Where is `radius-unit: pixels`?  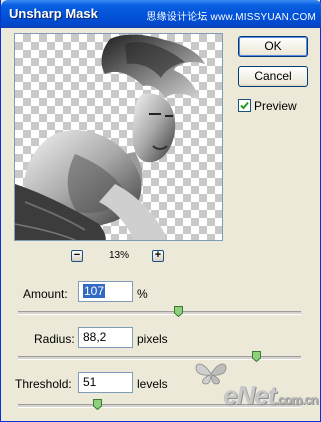 radius-unit: pixels is located at coordinates (152, 339).